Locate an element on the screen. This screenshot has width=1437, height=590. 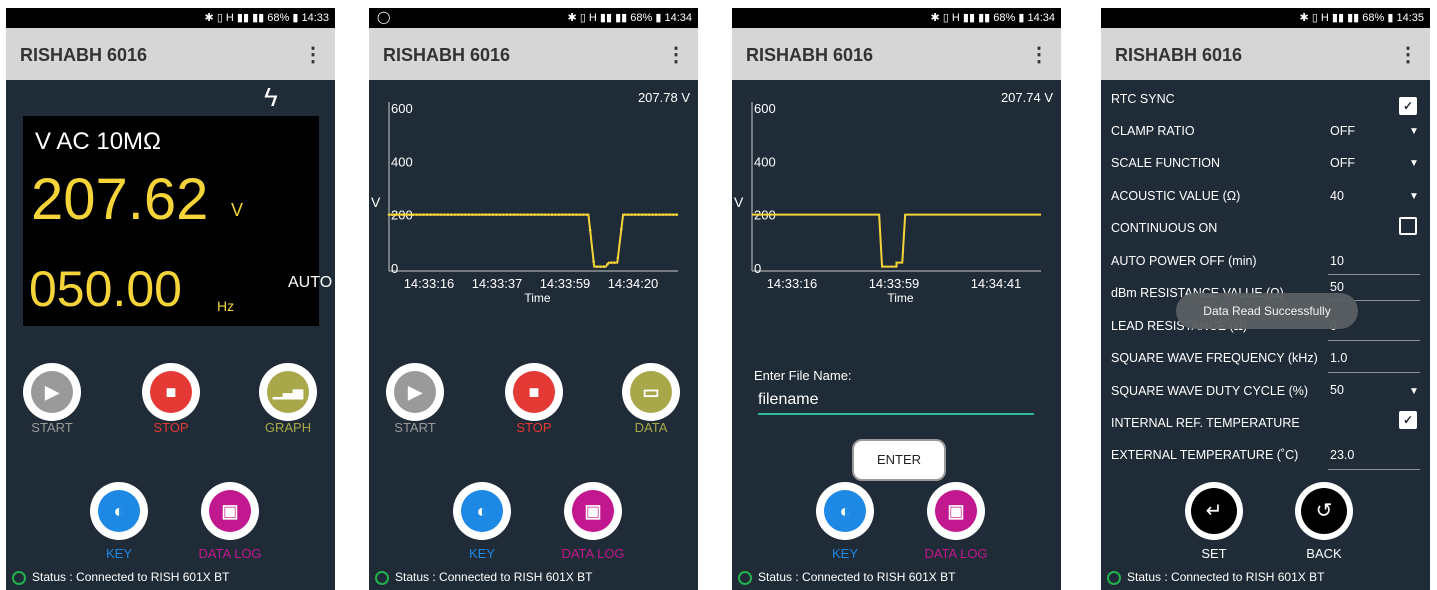
play-icon: ▶ is located at coordinates (52, 392).